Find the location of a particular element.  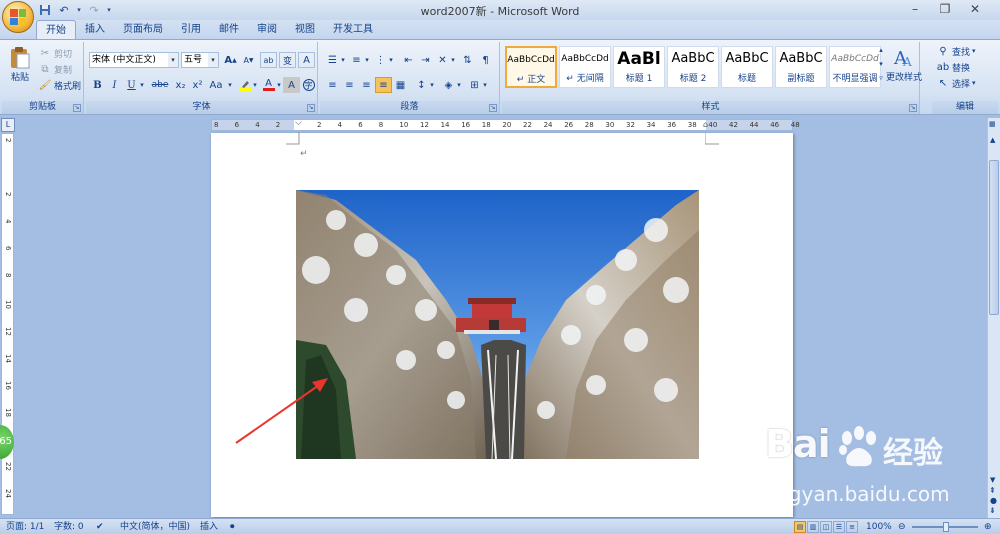

macro-record-icon: ⏺ is located at coordinates (232, 527).